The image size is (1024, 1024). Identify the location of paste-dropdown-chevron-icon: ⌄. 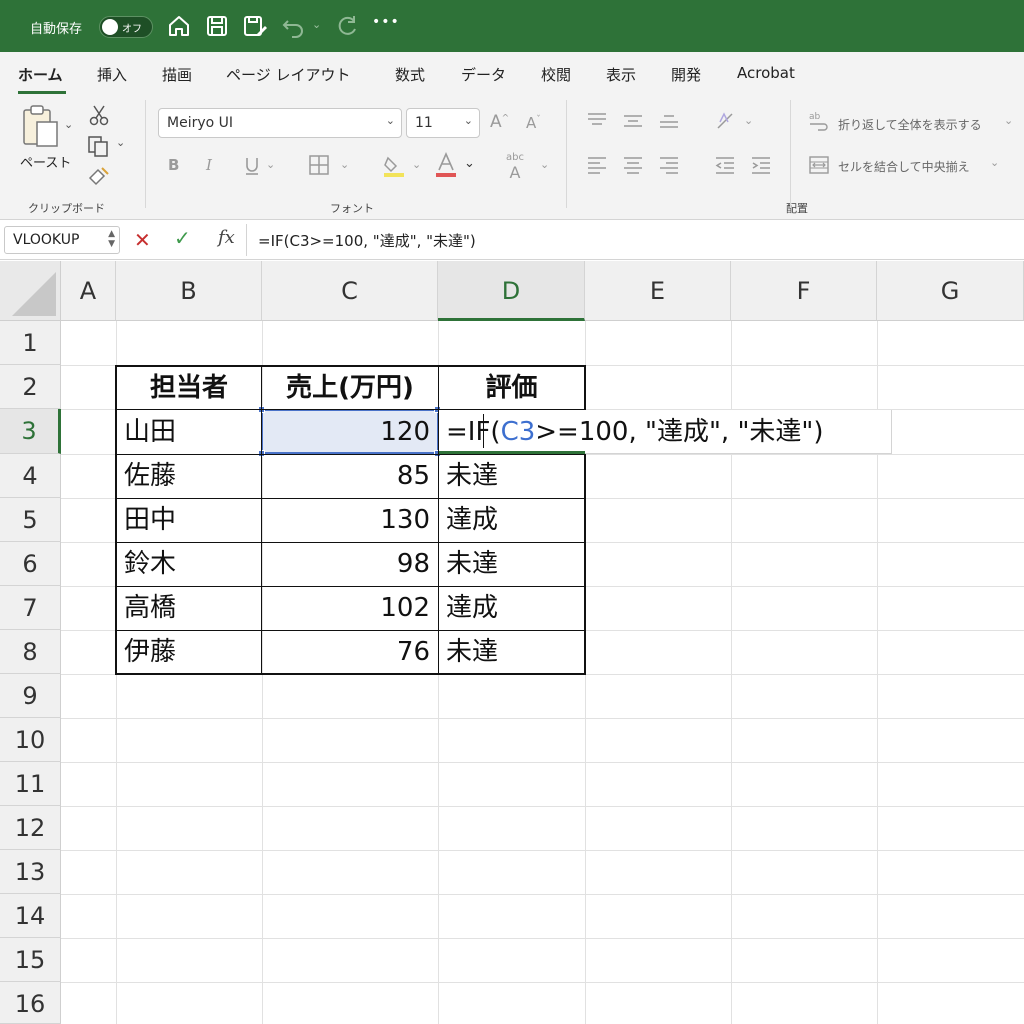
(68, 124).